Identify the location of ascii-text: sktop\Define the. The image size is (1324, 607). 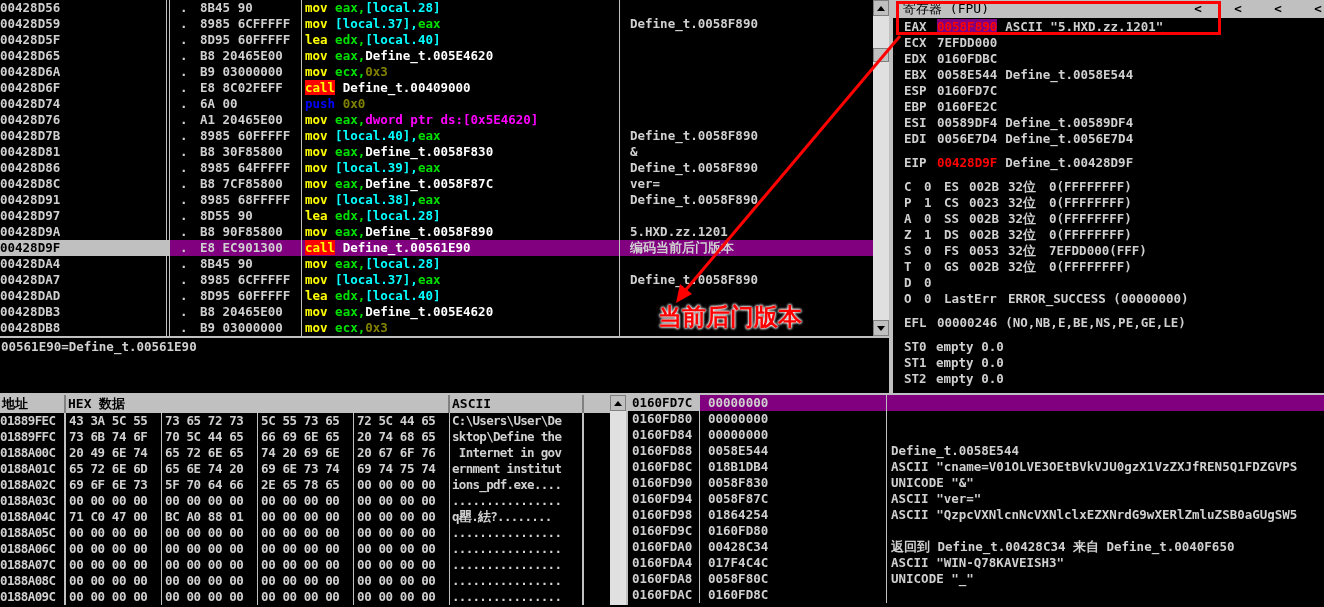
(507, 436).